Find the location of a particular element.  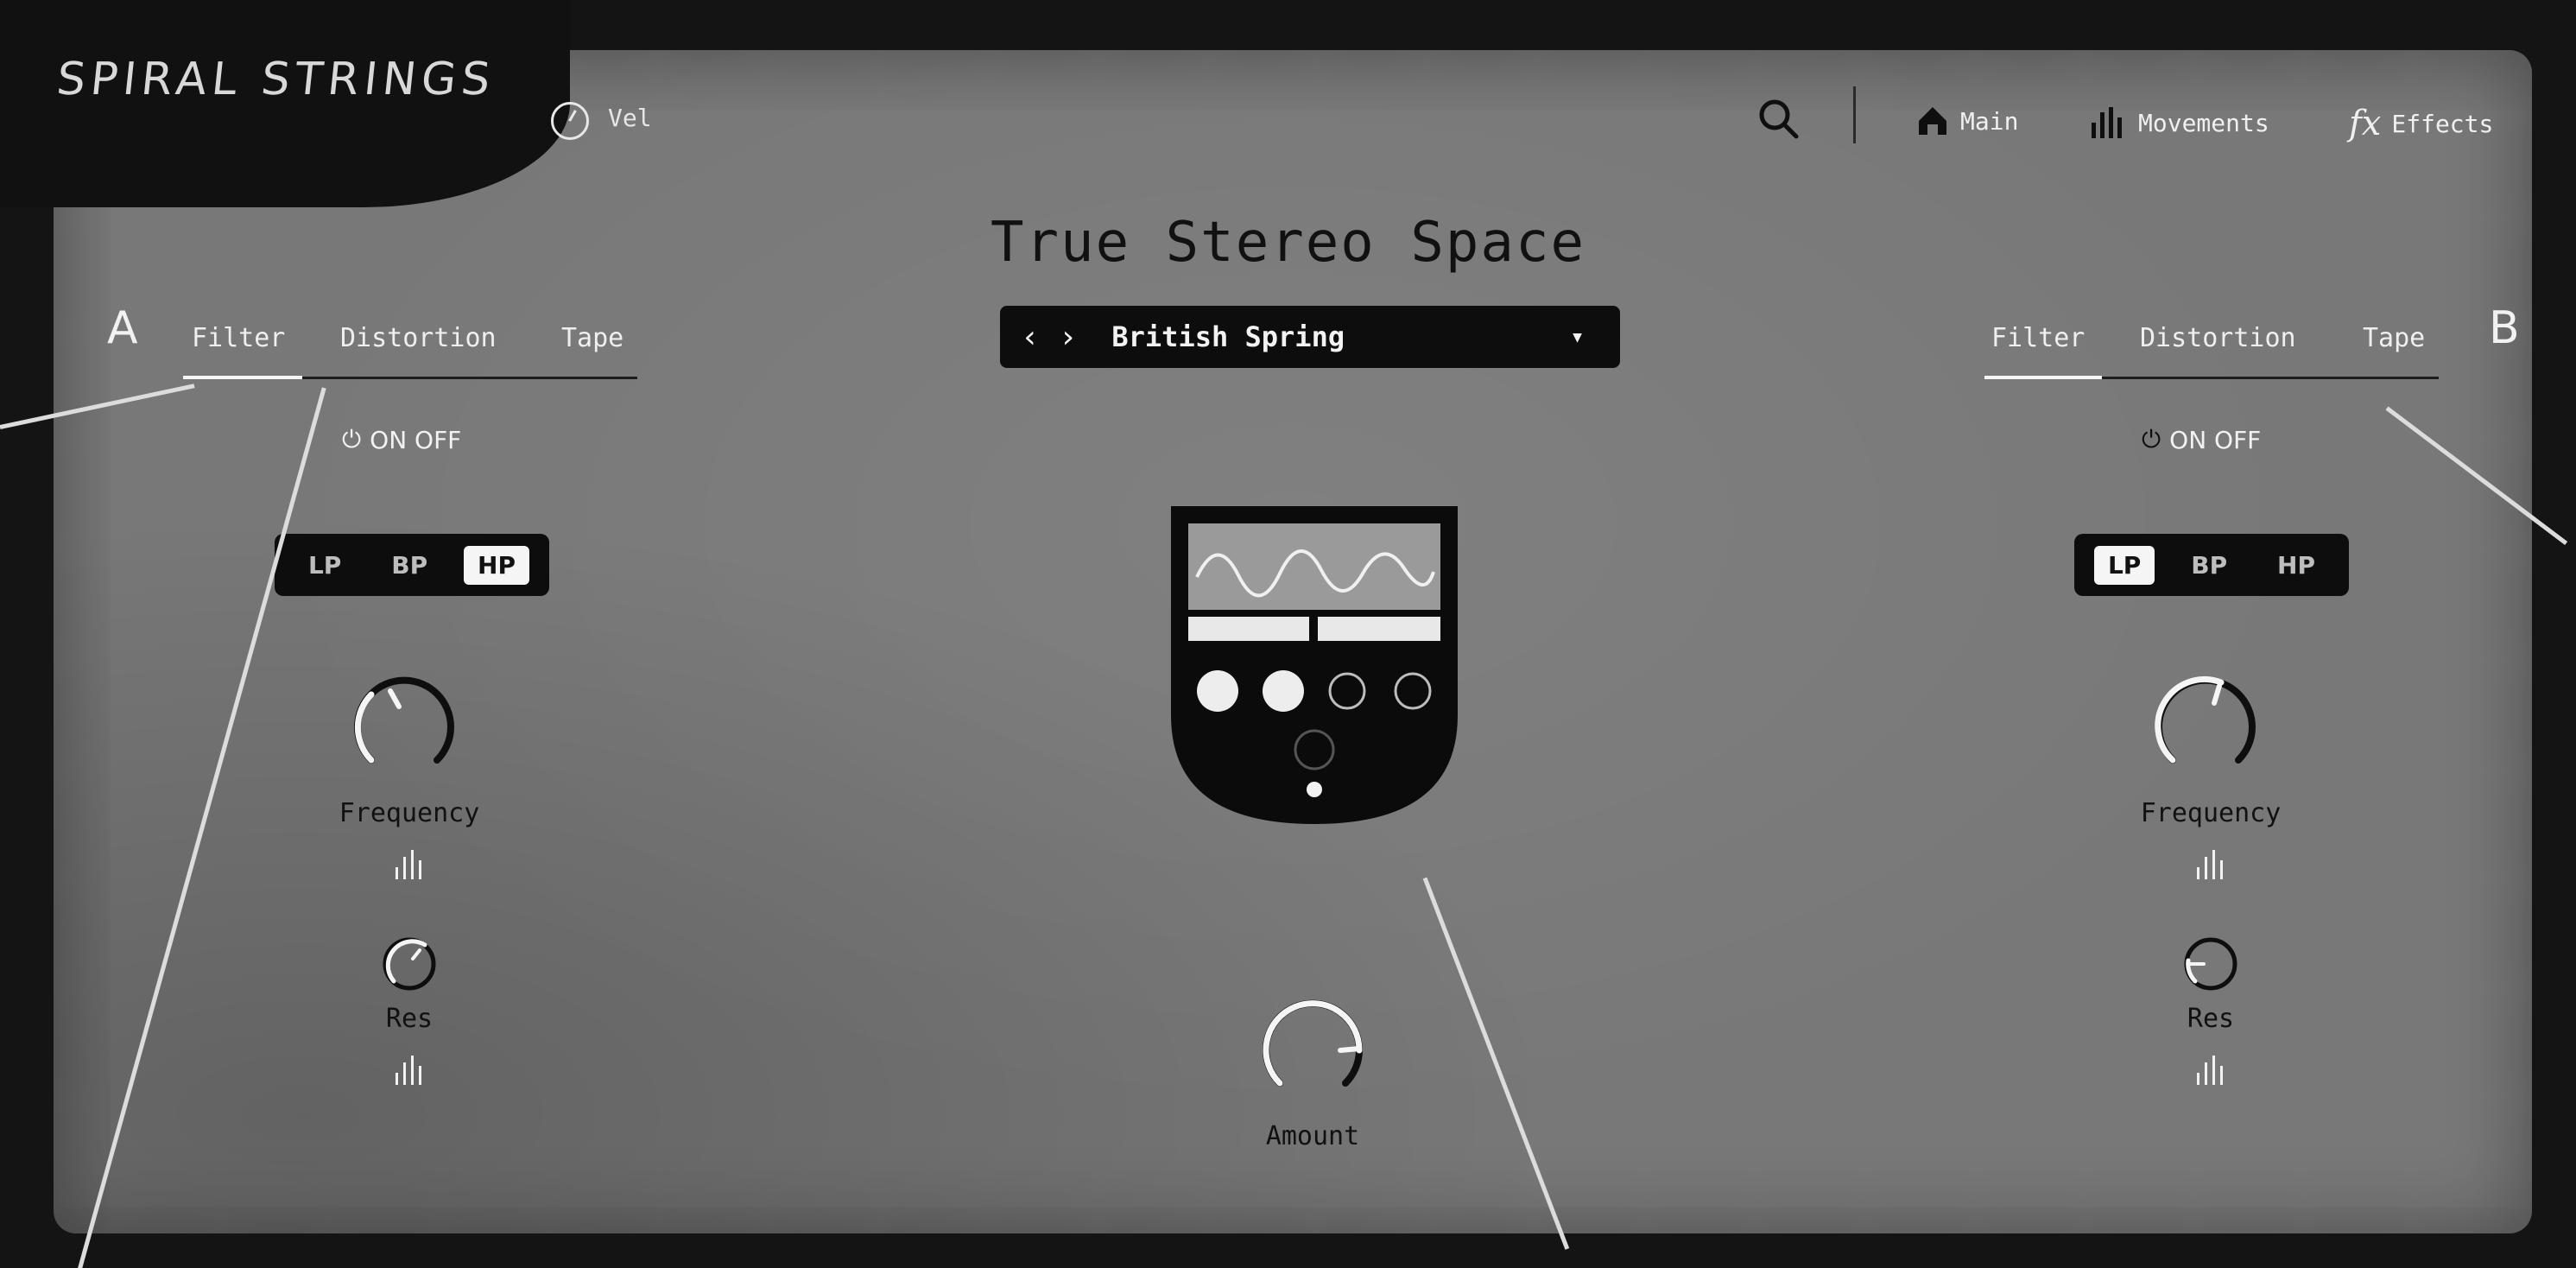

section-a-mode-lp: LP is located at coordinates (324, 565).